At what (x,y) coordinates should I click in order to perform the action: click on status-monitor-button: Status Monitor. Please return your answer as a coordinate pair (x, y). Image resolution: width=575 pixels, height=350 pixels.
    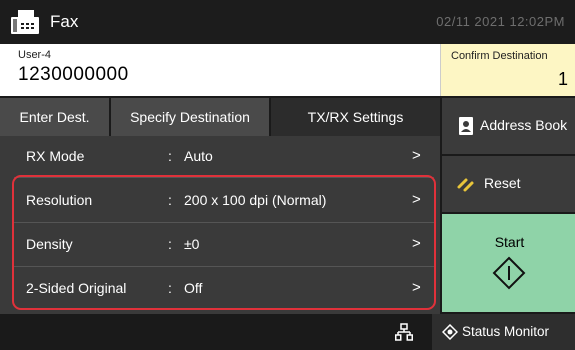
    Looking at the image, I should click on (503, 332).